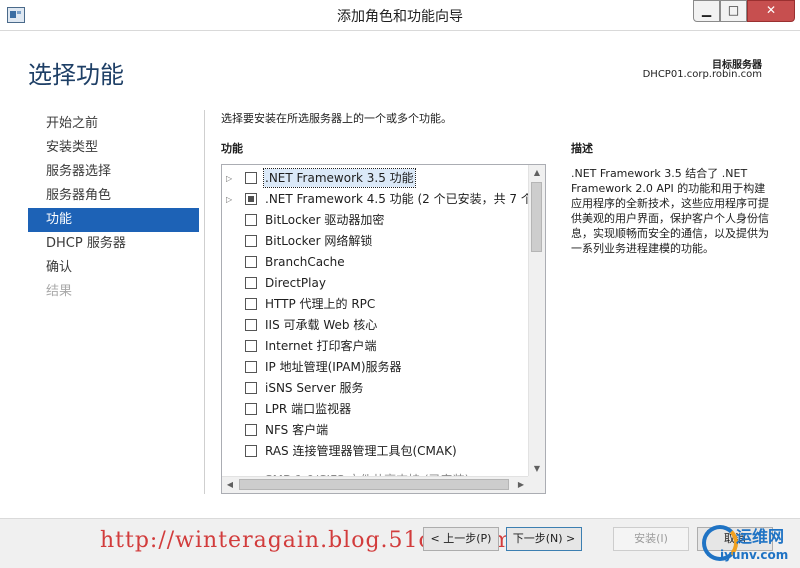 This screenshot has width=800, height=568. I want to click on scrollbar-corner, so click(536, 484).